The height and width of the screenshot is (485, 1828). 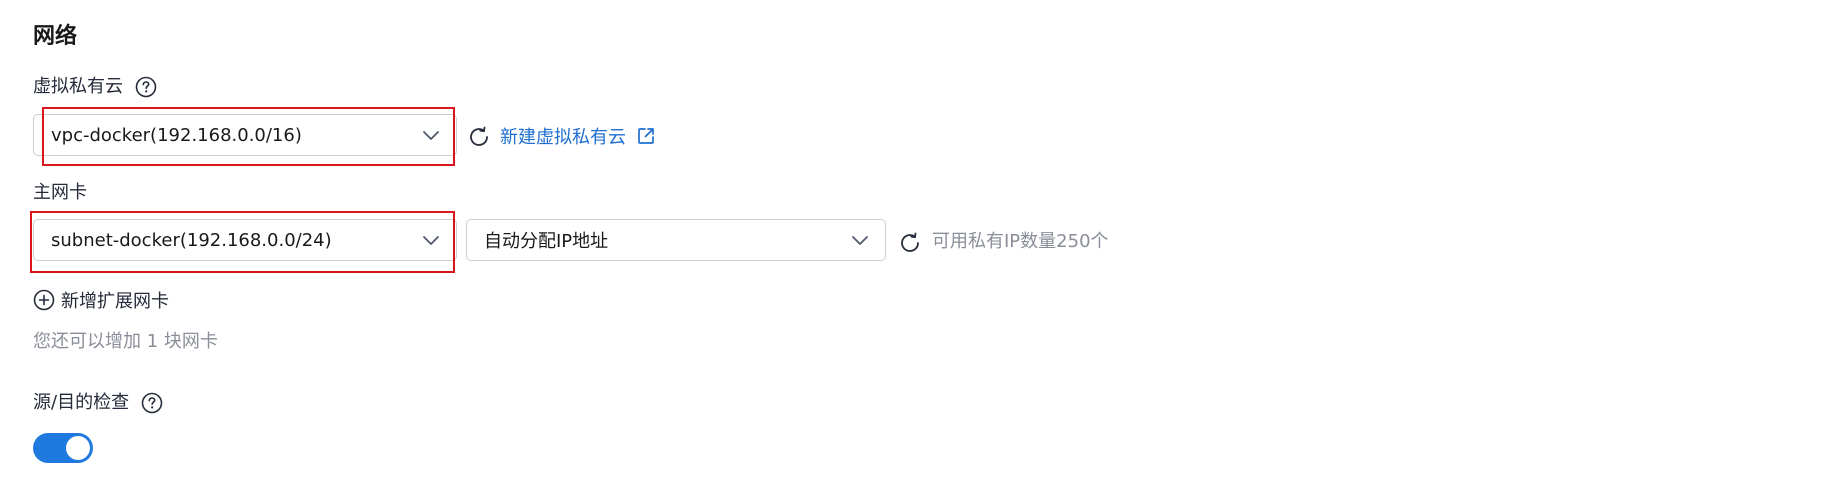 I want to click on available-ip-count: 可用私有IP数量250个, so click(x=1020, y=241).